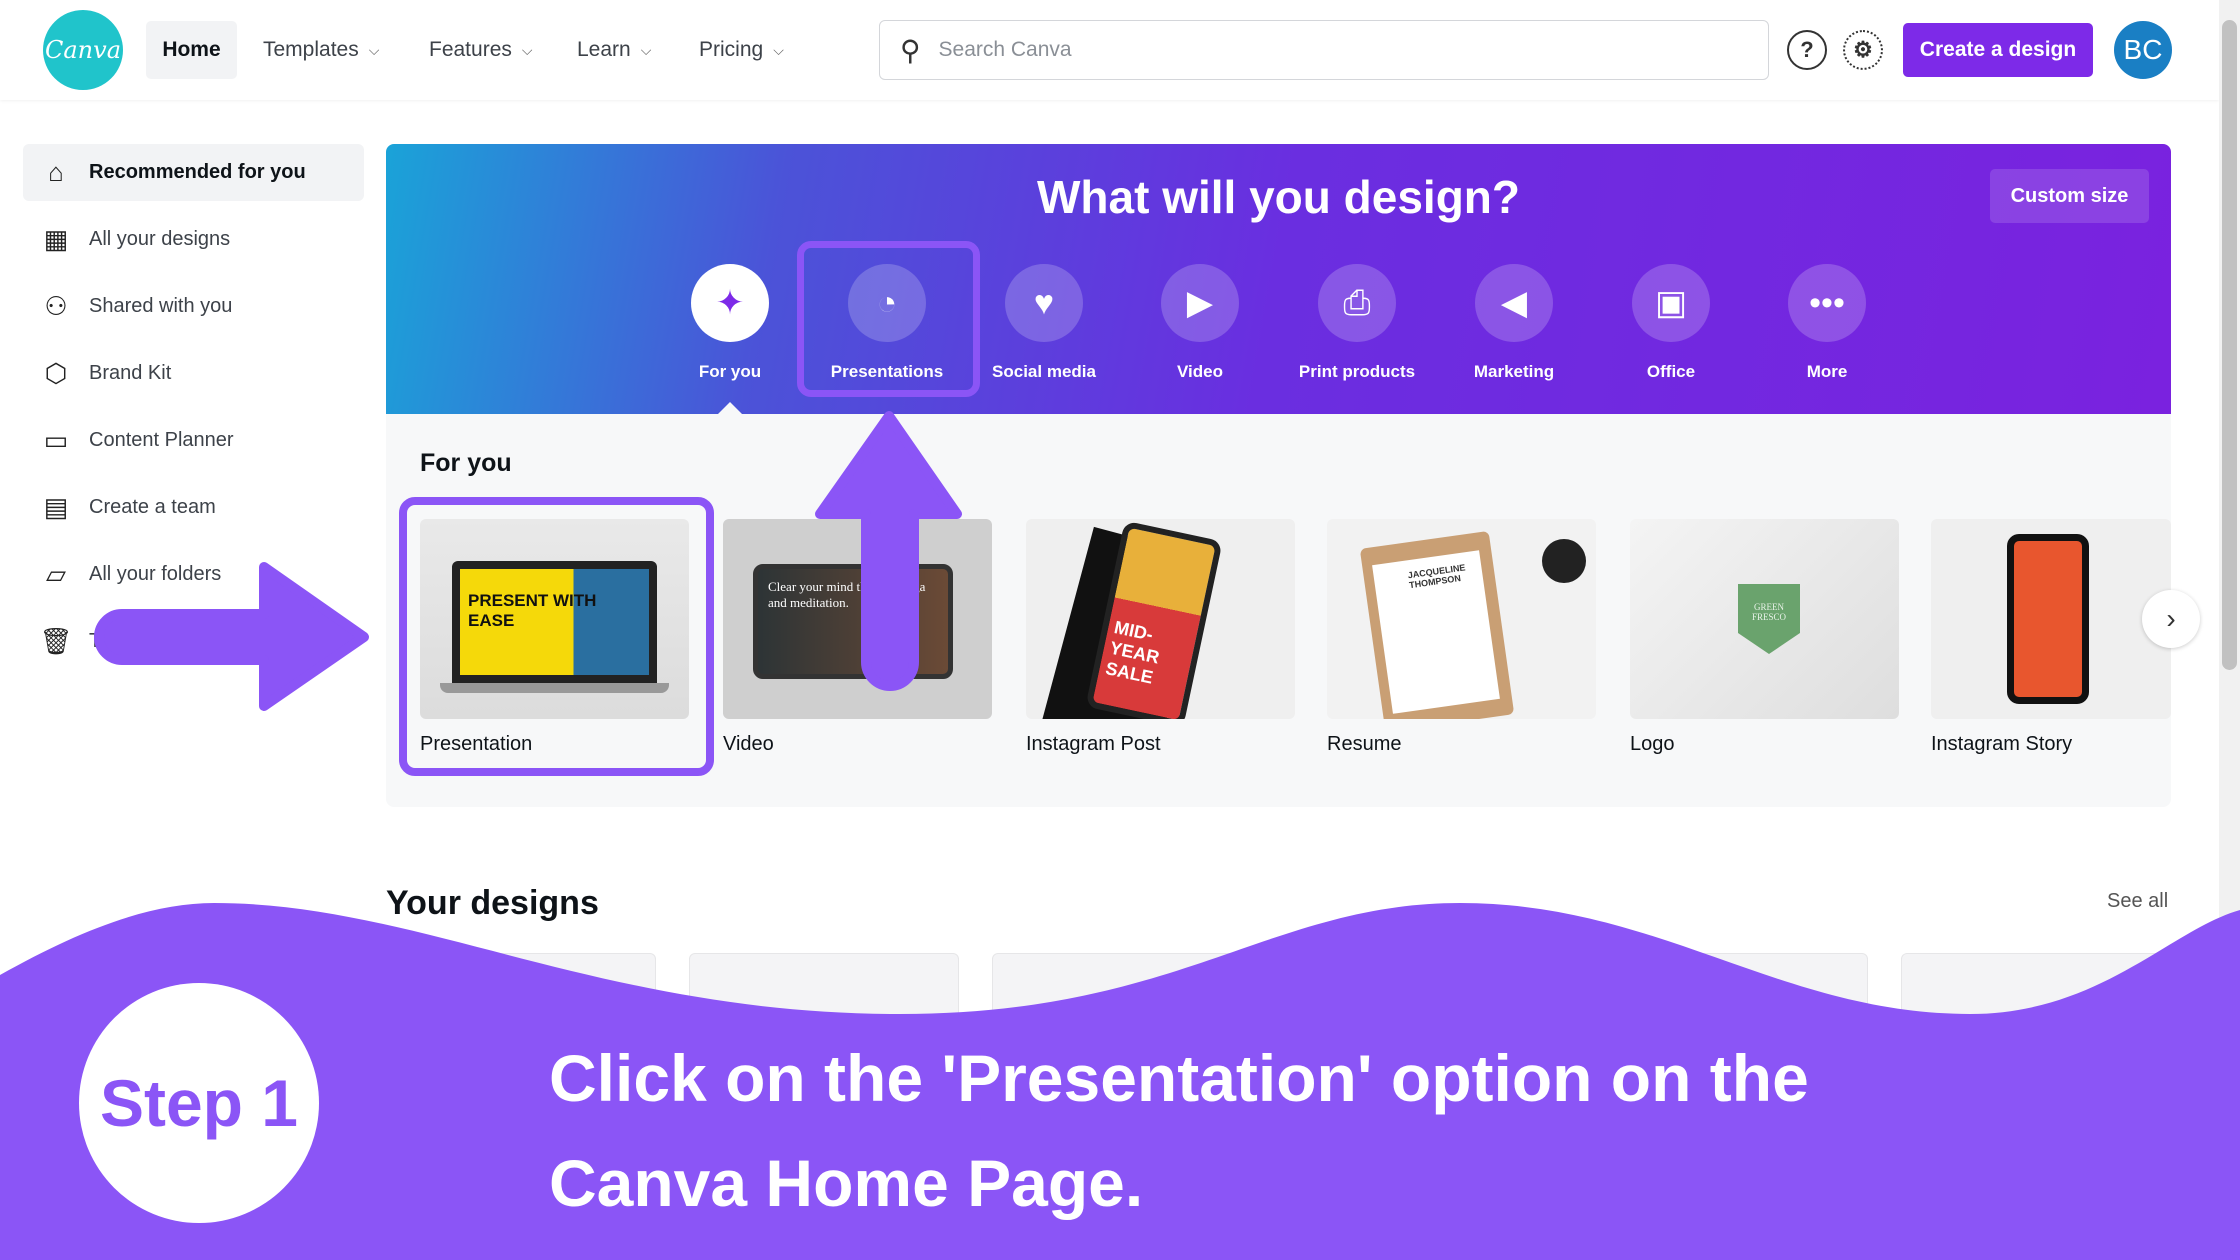  I want to click on right-arrow-annotation, so click(231, 636).